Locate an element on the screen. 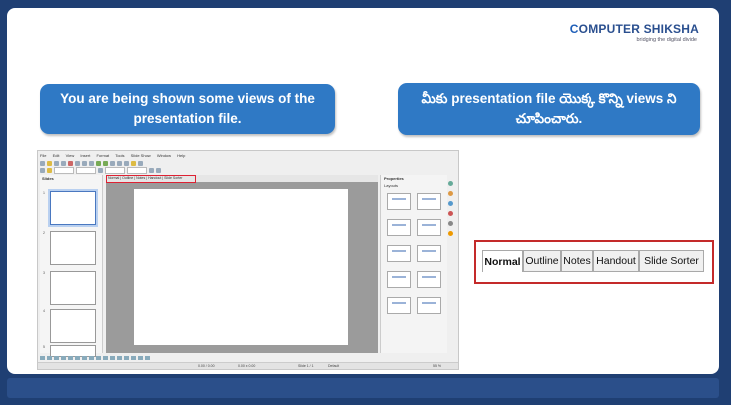 The height and width of the screenshot is (405, 731). slides-pane-title: Slides is located at coordinates (48, 178).